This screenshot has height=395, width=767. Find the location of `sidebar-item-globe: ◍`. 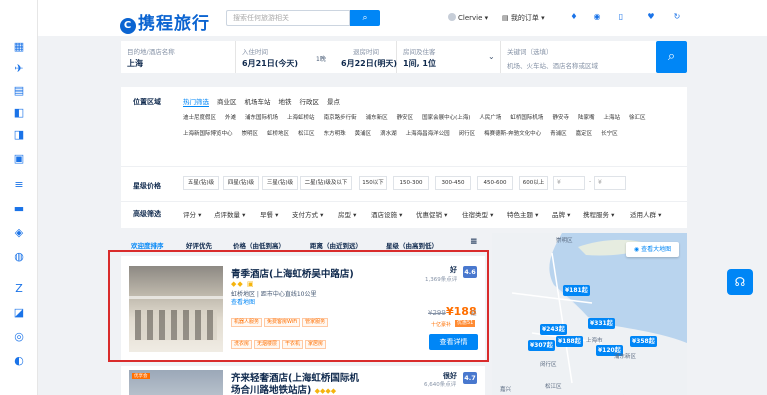

sidebar-item-globe: ◍ is located at coordinates (19, 257).